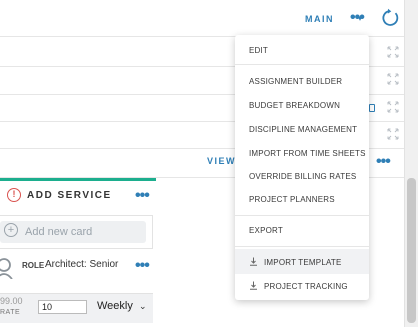 This screenshot has width=418, height=327. Describe the element at coordinates (295, 81) in the screenshot. I see `menu-item-assignment-builder: ASSIGNMENT BUILDER` at that location.